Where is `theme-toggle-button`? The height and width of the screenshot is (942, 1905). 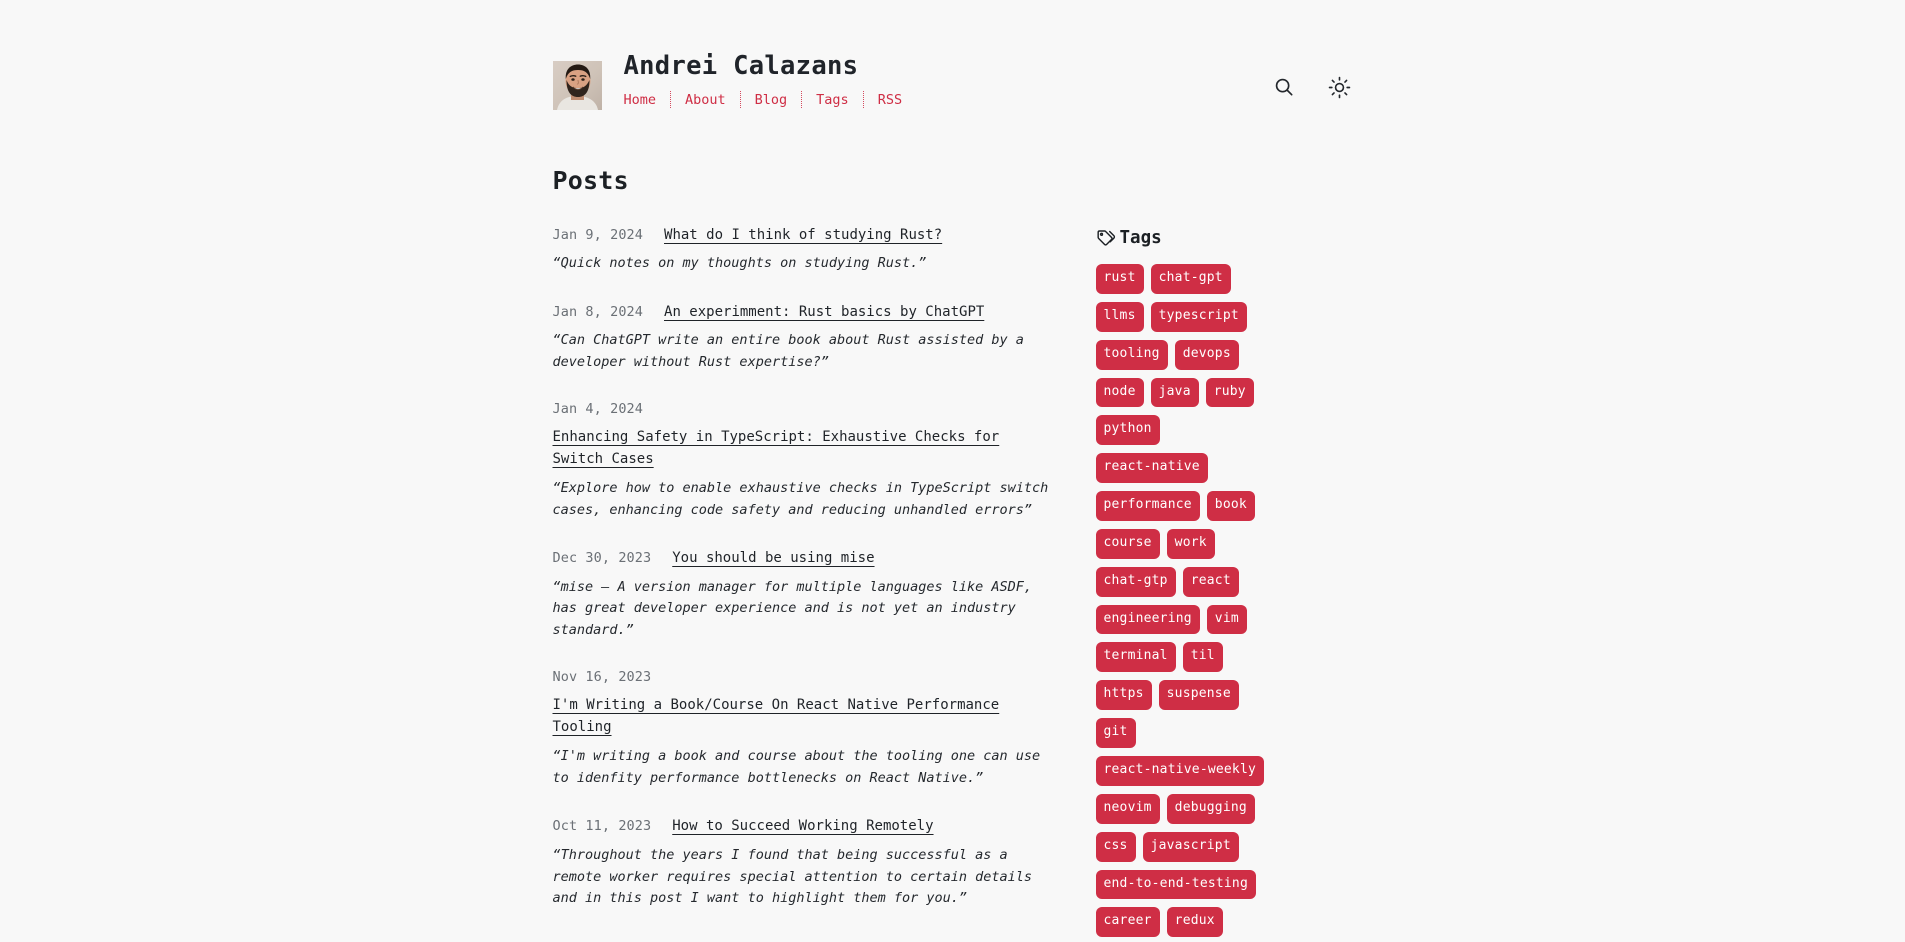
theme-toggle-button is located at coordinates (1340, 87).